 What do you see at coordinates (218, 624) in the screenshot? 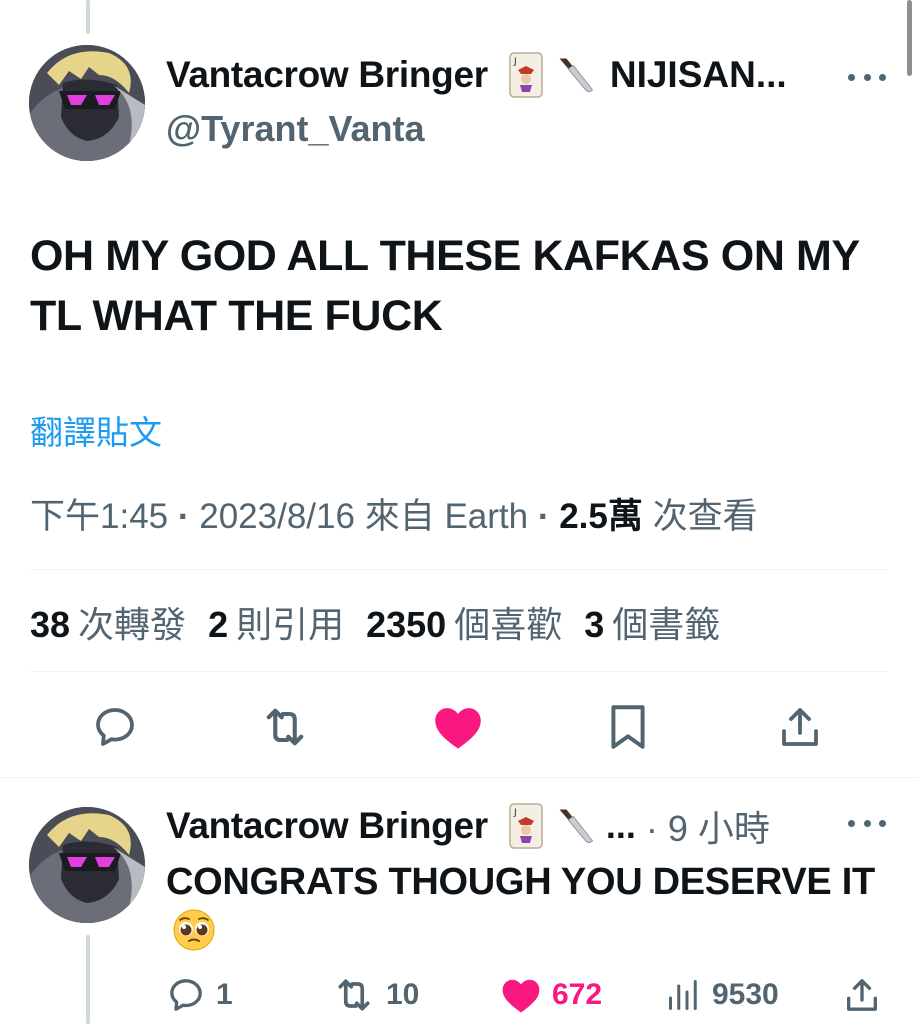
I see `stat-count: 2` at bounding box center [218, 624].